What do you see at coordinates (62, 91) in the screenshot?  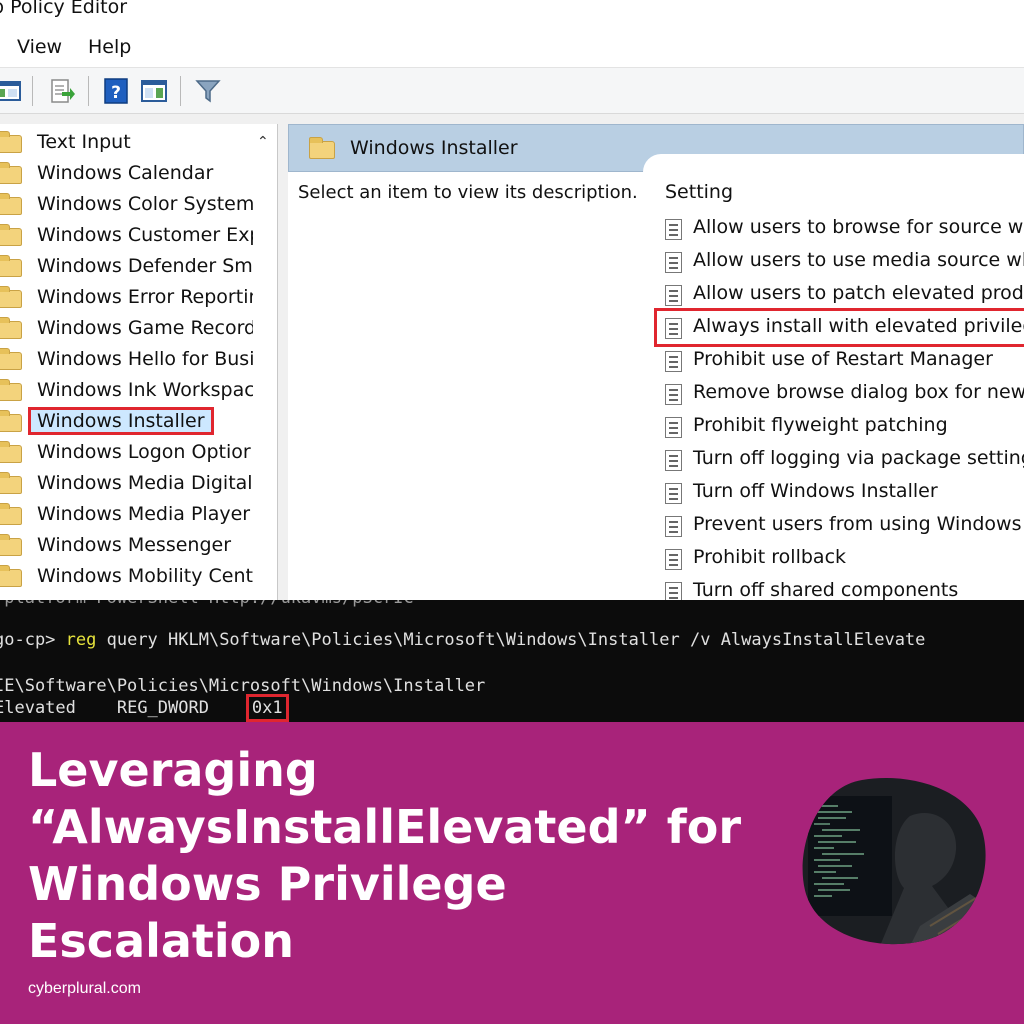 I see `export-list-icon` at bounding box center [62, 91].